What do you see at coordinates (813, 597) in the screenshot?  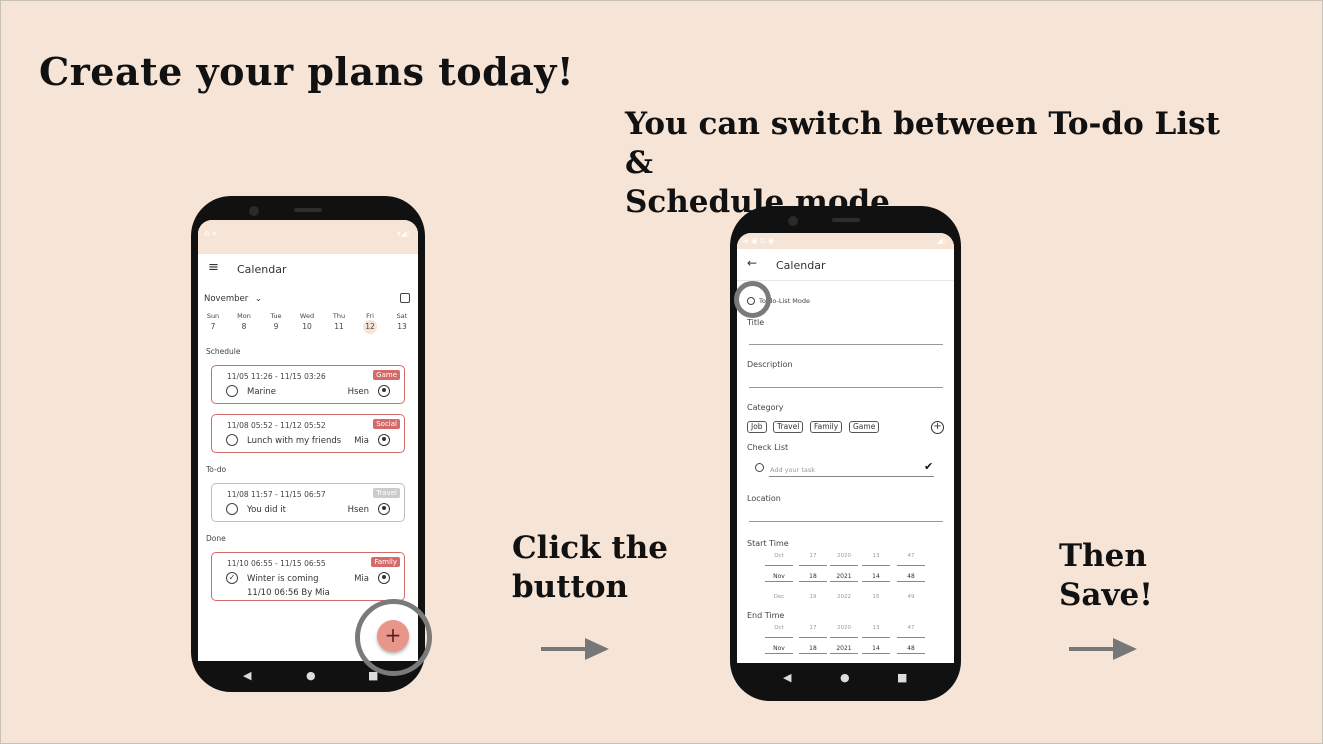 I see `picker-value: 19` at bounding box center [813, 597].